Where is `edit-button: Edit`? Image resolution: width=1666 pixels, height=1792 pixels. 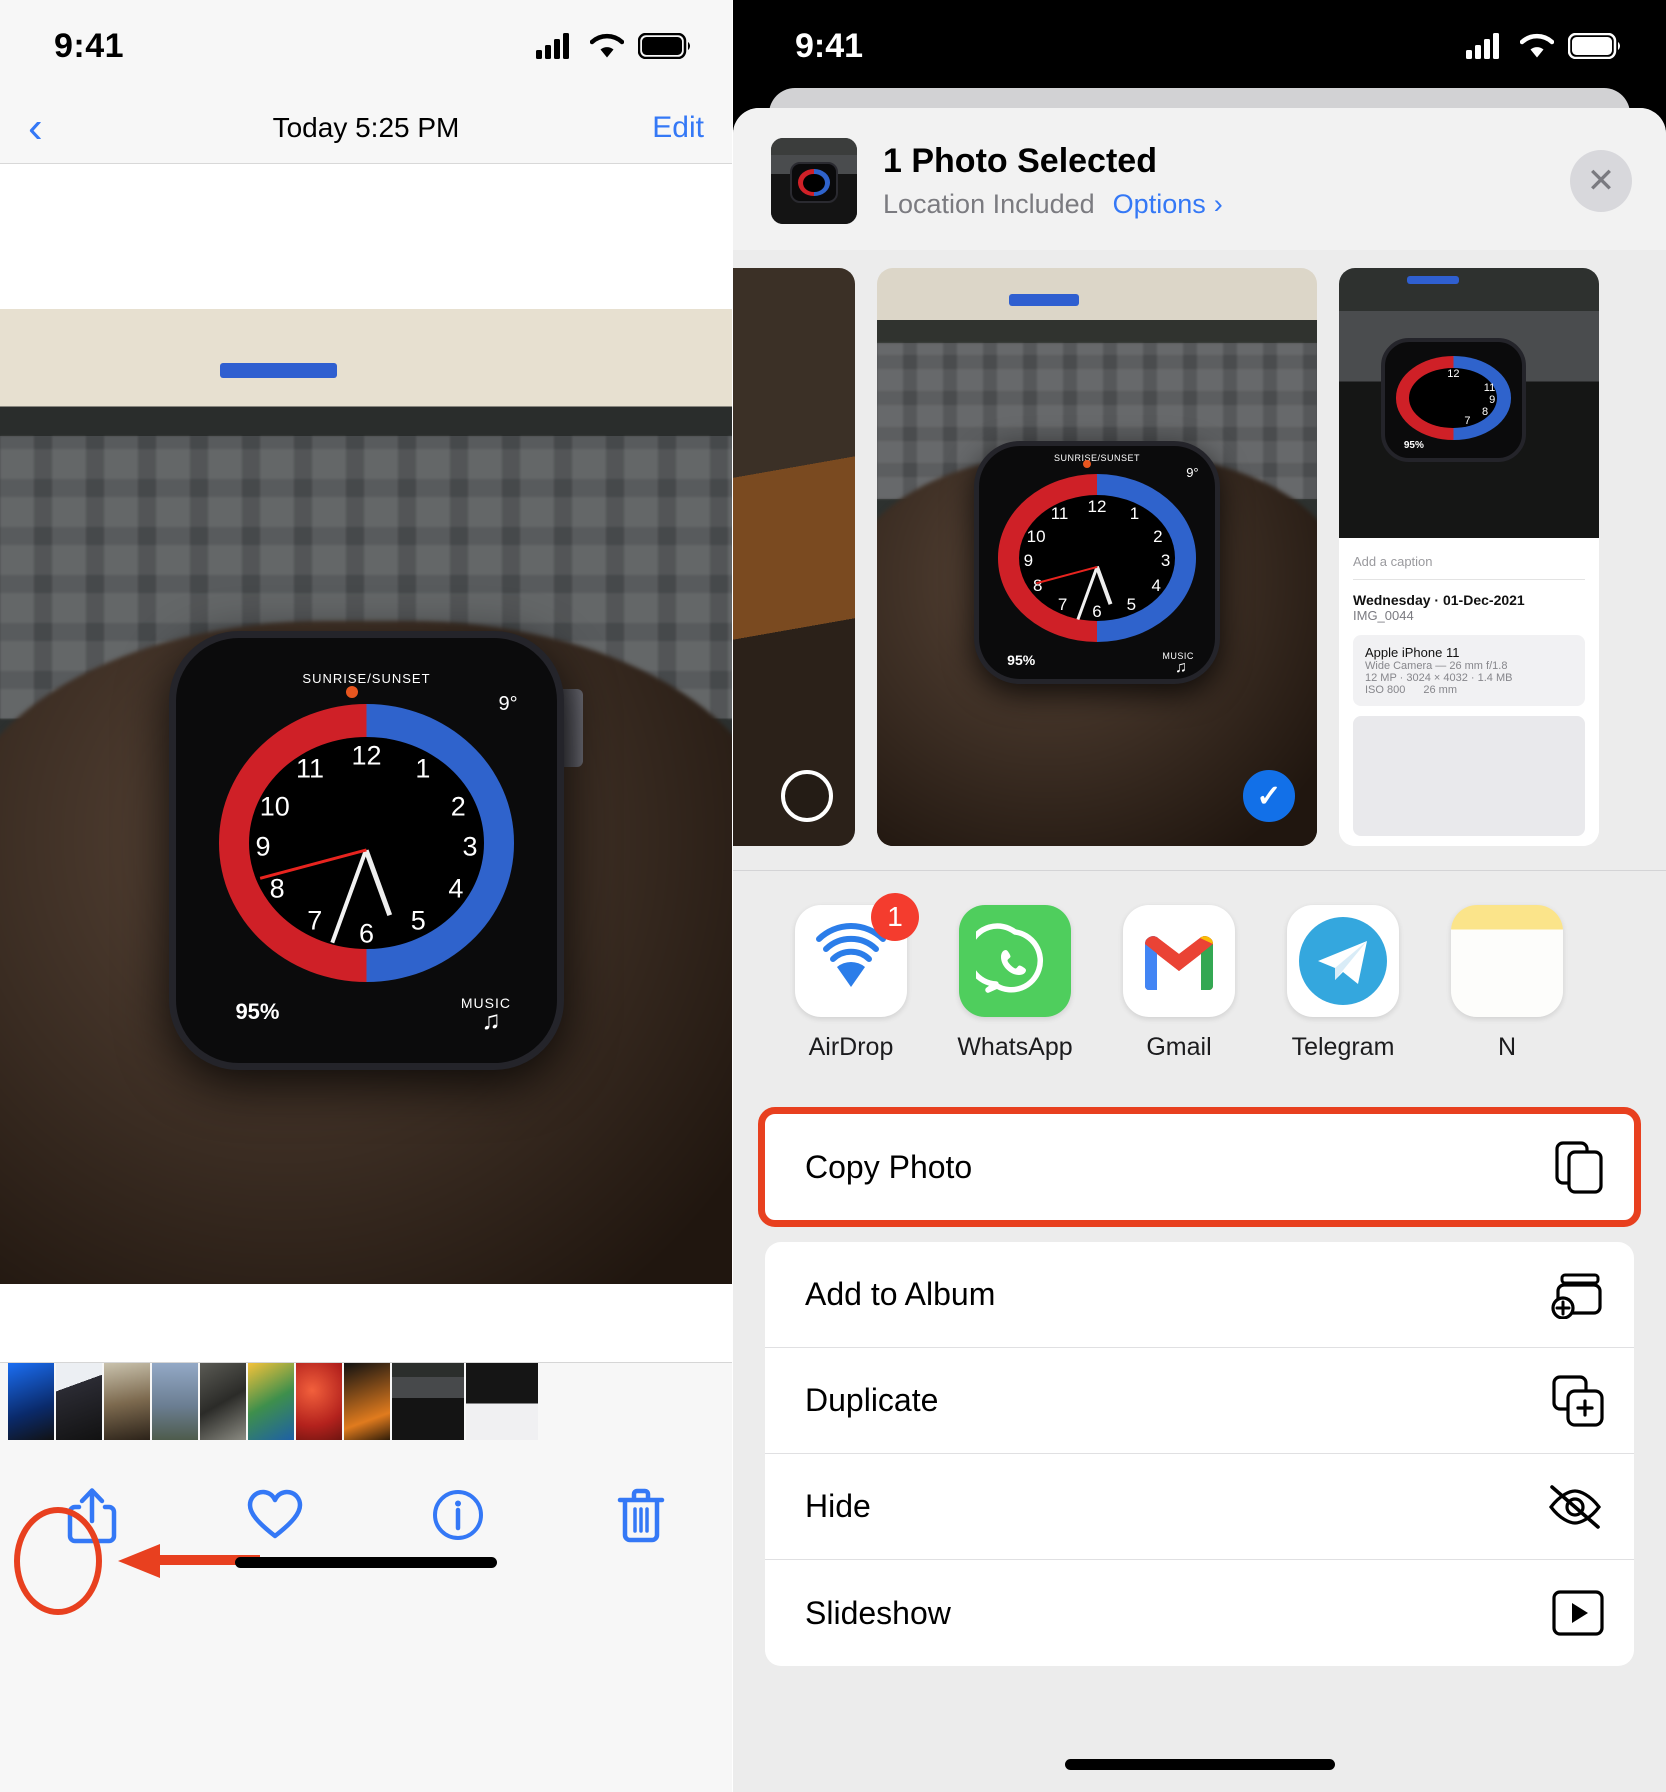
edit-button: Edit is located at coordinates (678, 128).